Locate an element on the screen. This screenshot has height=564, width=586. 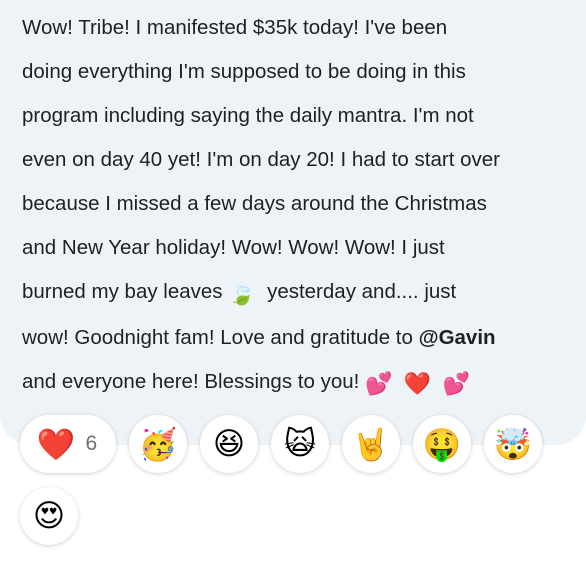
leaf-icon: 🍃 is located at coordinates (242, 293).